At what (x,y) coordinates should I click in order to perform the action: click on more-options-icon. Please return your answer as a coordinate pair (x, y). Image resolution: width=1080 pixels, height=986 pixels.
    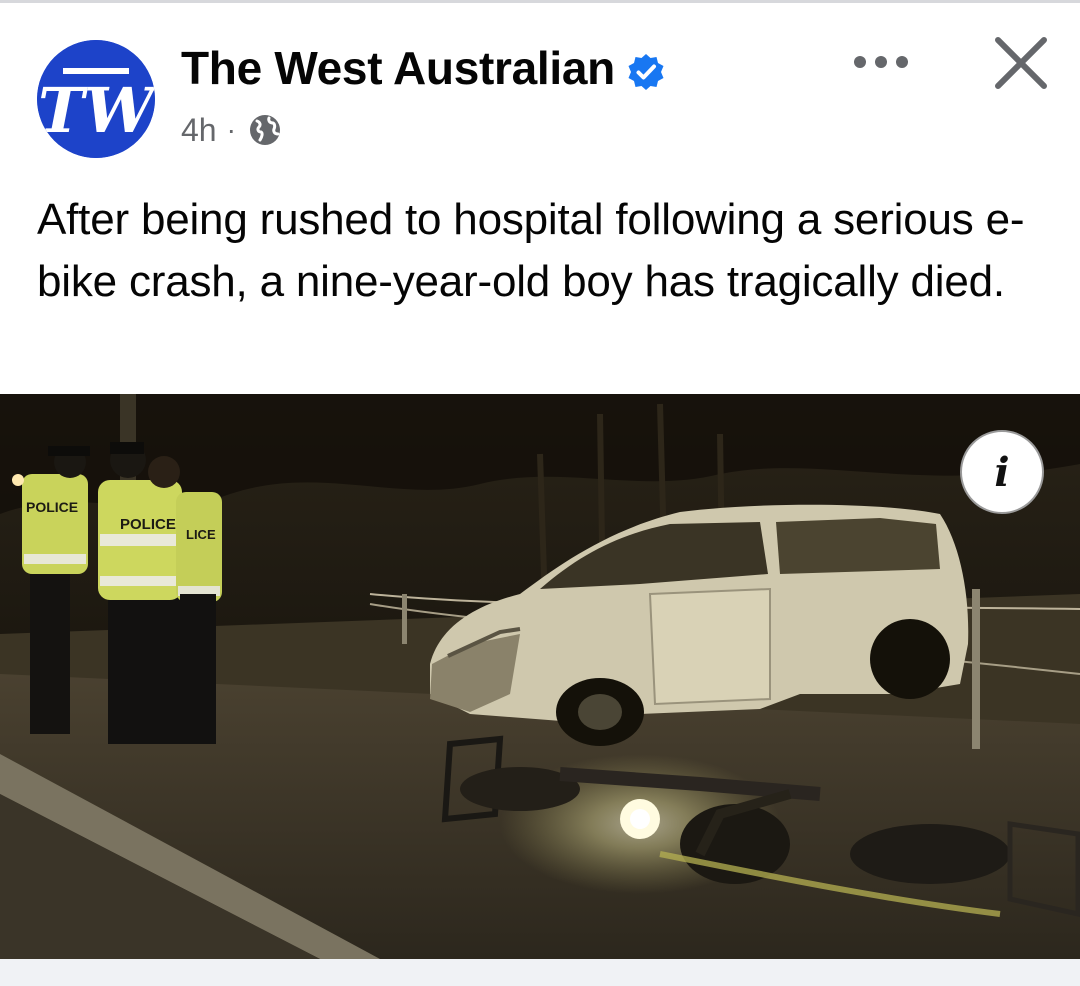
    Looking at the image, I should click on (881, 62).